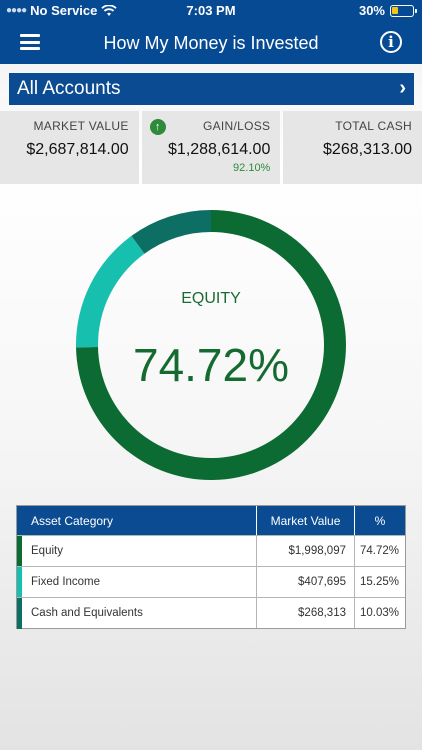  What do you see at coordinates (306, 520) in the screenshot?
I see `header-market-value: Market Value` at bounding box center [306, 520].